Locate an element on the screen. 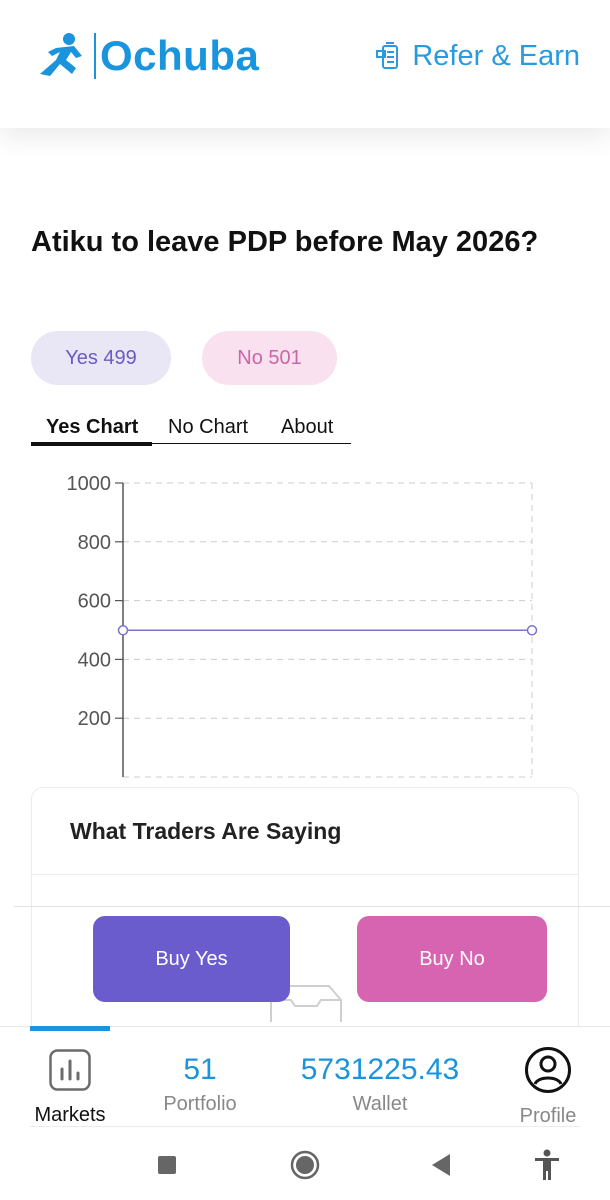 This screenshot has width=610, height=1200. card-divider is located at coordinates (305, 874).